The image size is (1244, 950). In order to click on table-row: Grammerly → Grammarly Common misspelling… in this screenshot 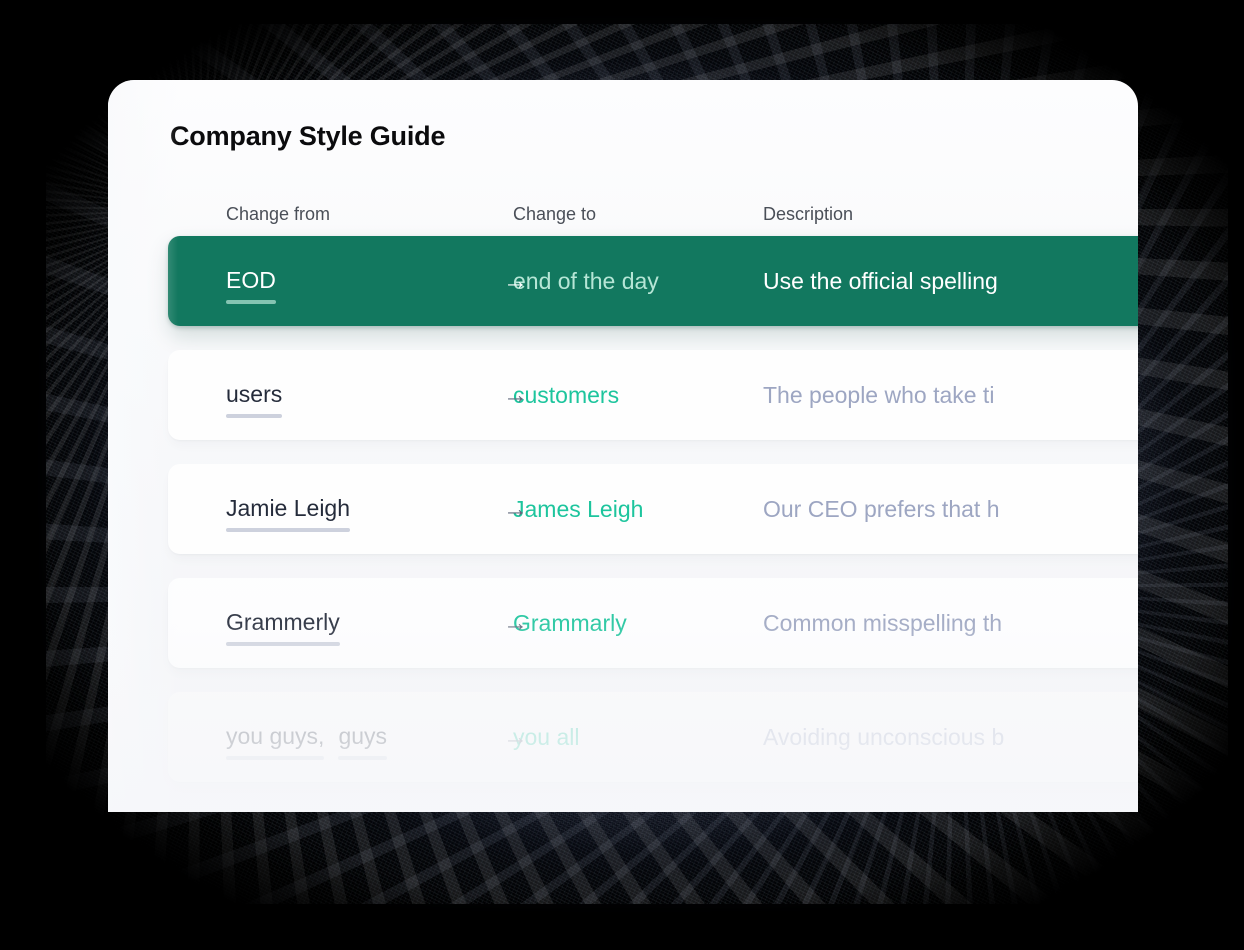, I will do `click(653, 623)`.